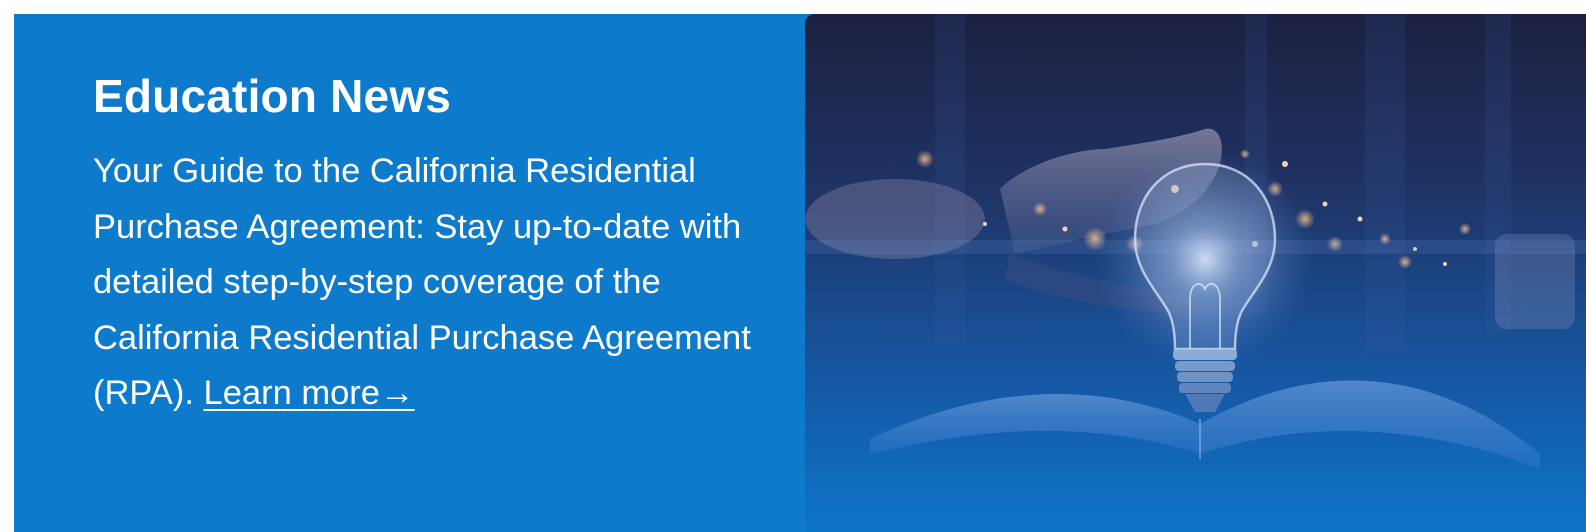 This screenshot has height=532, width=1586. I want to click on learn-more-link: Learn more→, so click(309, 393).